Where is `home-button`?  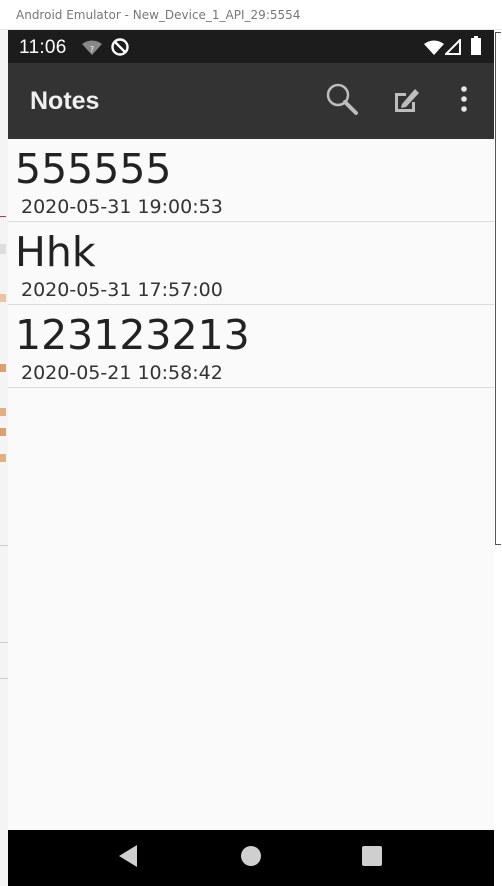
home-button is located at coordinates (251, 858).